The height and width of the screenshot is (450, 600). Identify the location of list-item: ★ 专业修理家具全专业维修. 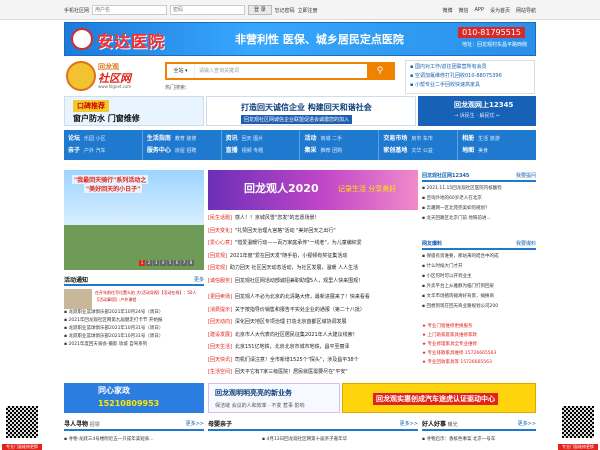
(479, 344).